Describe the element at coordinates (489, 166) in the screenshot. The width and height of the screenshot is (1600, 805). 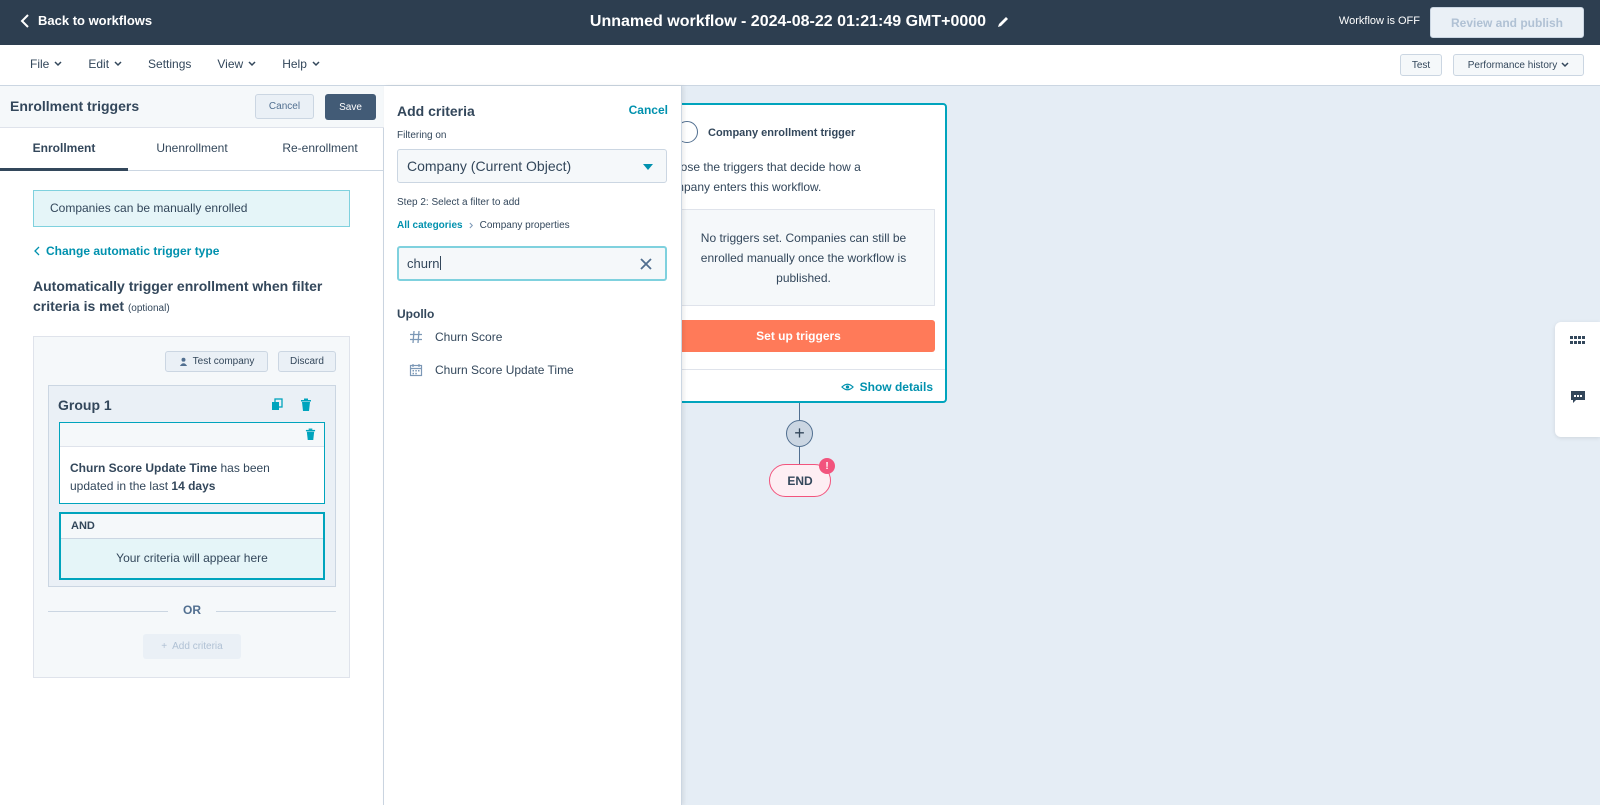
I see `object-select-value: Company (Current Object)` at that location.